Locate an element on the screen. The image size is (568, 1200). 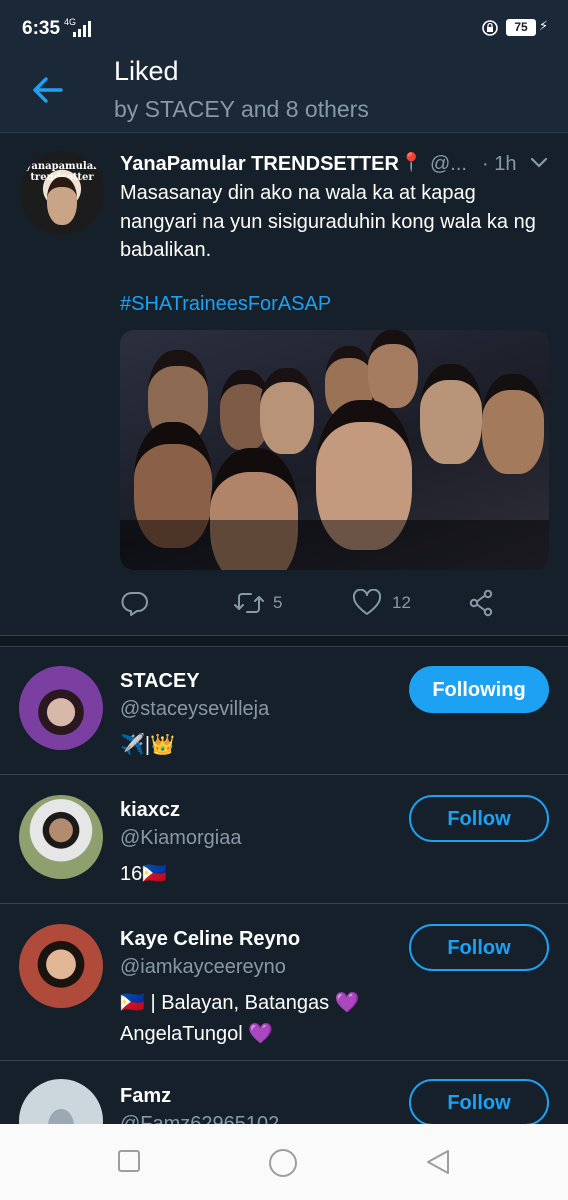
pin-emoji: 📍 is located at coordinates (411, 162).